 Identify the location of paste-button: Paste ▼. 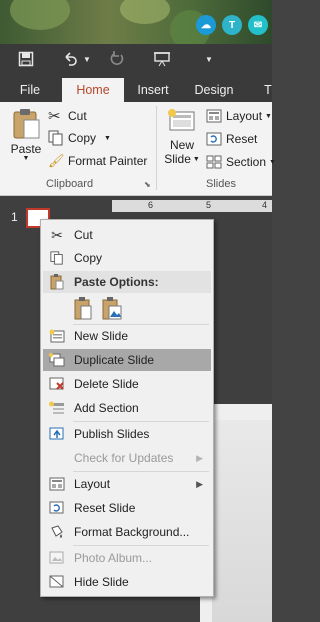
(26, 138).